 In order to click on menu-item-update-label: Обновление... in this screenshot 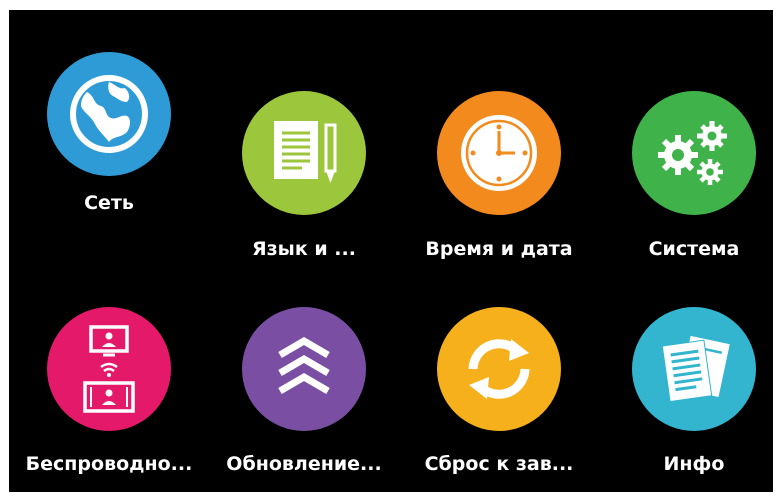, I will do `click(304, 464)`.